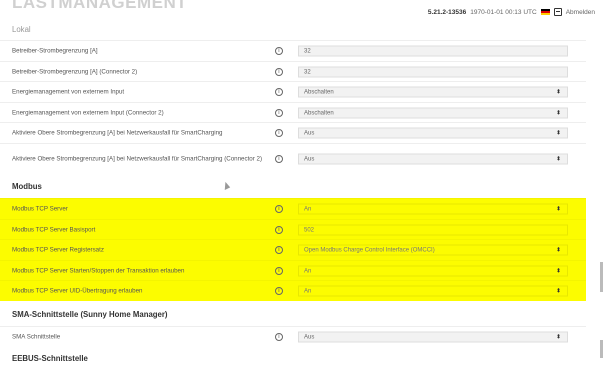 Image resolution: width=603 pixels, height=368 pixels. What do you see at coordinates (21, 29) in the screenshot?
I see `section-title-lokal: Lokal` at bounding box center [21, 29].